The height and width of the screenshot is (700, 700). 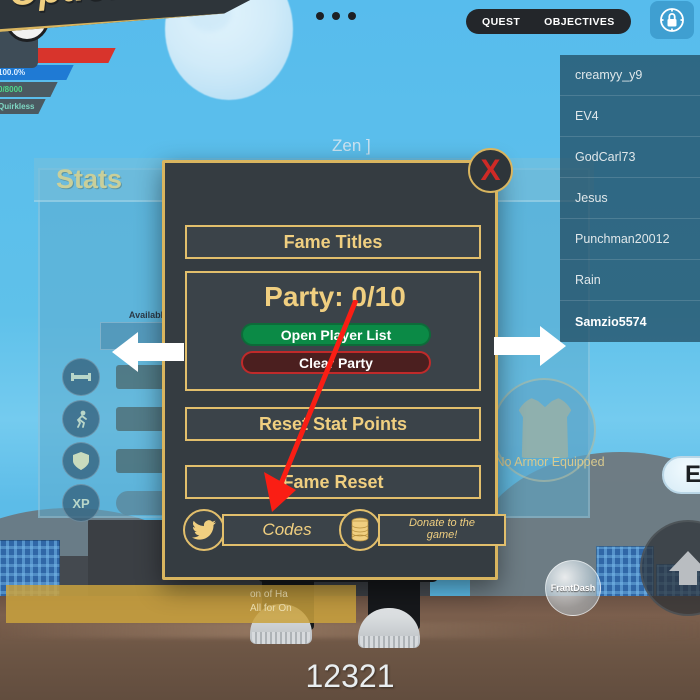 I want to click on sign-line-2: All for On, so click(x=271, y=608).